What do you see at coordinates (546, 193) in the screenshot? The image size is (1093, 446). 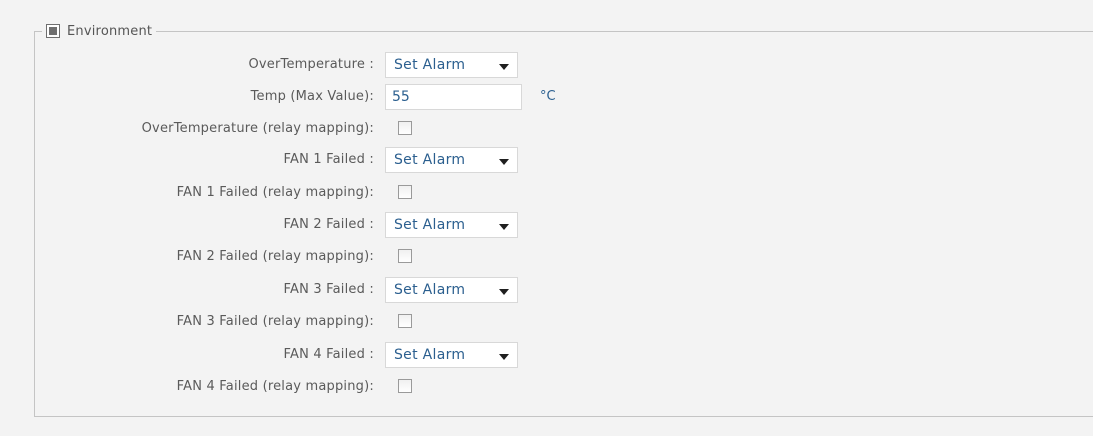 I see `fan1-relay-row: FAN 1 Failed (relay mapping):` at bounding box center [546, 193].